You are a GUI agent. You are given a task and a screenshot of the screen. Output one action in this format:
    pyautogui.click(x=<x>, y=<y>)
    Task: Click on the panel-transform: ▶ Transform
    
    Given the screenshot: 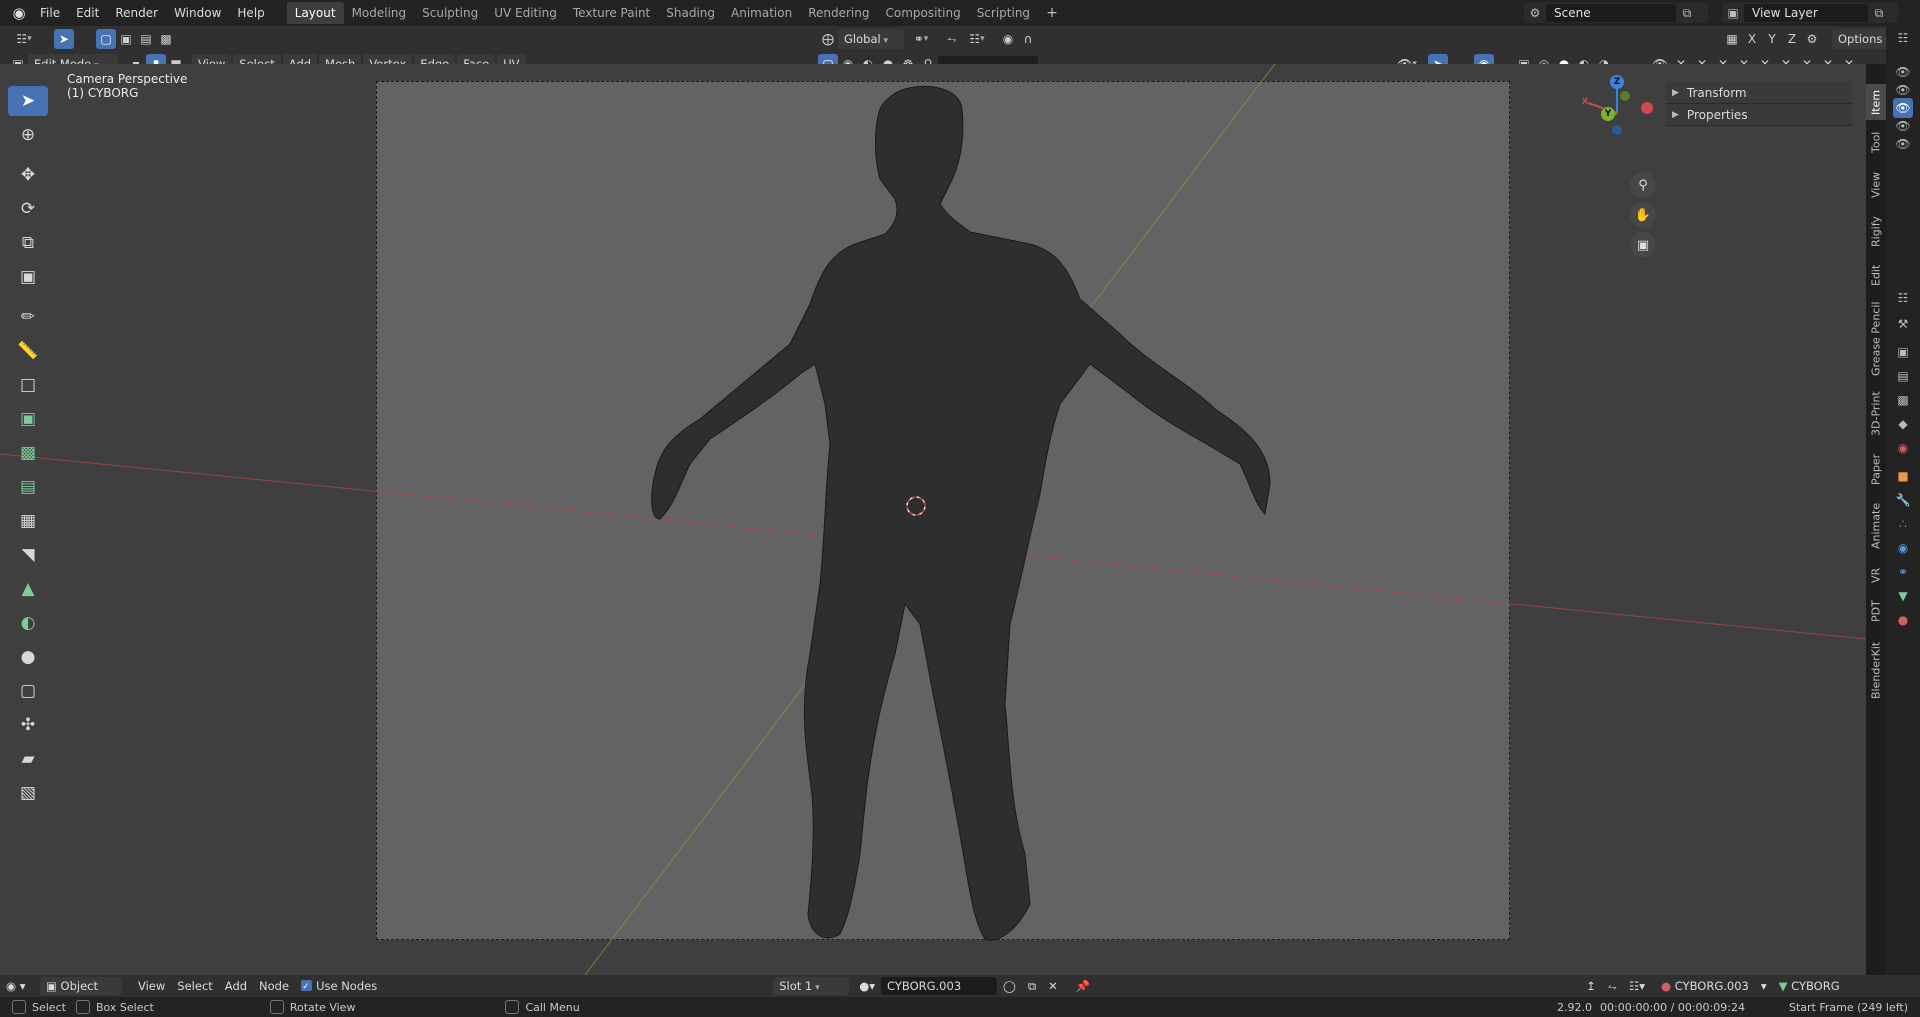 What is the action you would take?
    pyautogui.click(x=1759, y=93)
    